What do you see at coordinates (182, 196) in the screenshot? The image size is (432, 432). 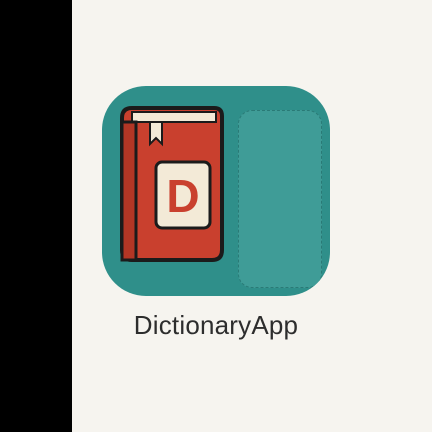 I see `book-letter: D` at bounding box center [182, 196].